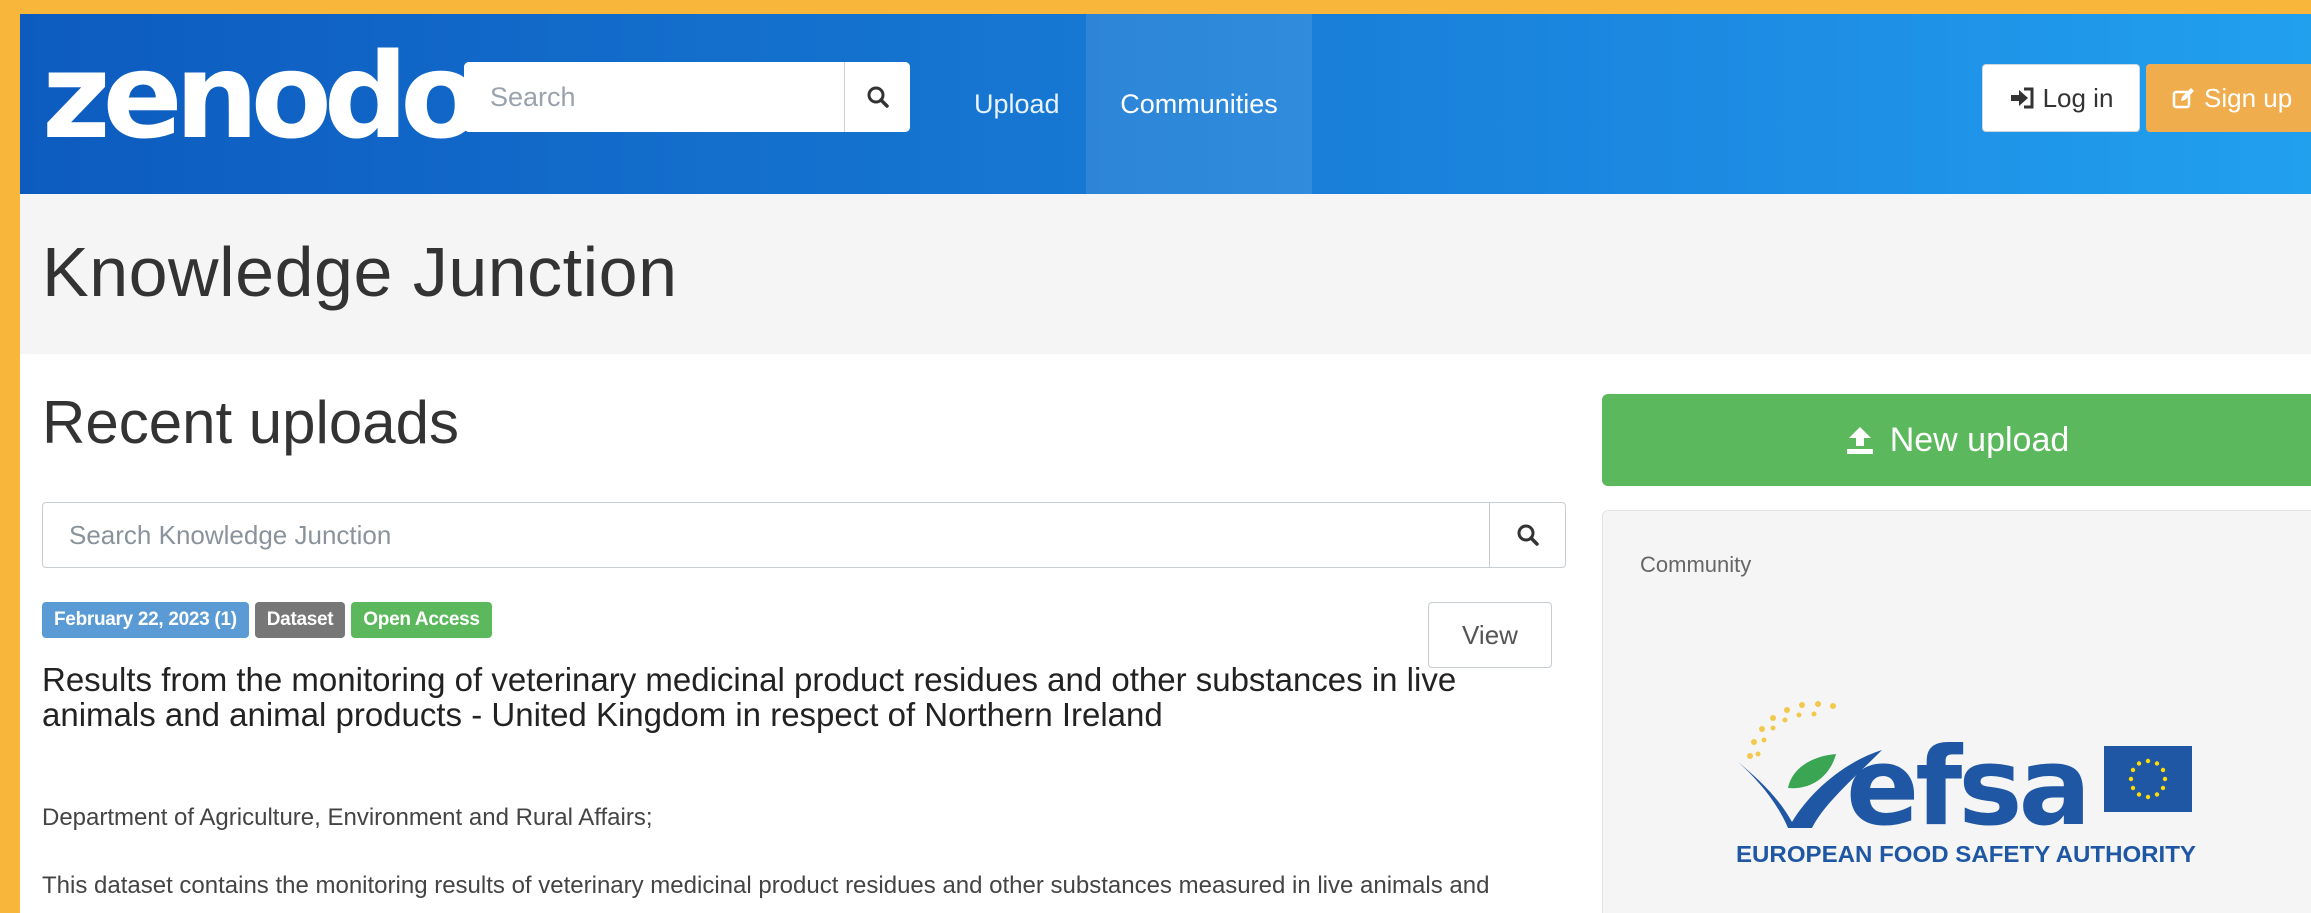  What do you see at coordinates (1859, 440) in the screenshot?
I see `upload-icon` at bounding box center [1859, 440].